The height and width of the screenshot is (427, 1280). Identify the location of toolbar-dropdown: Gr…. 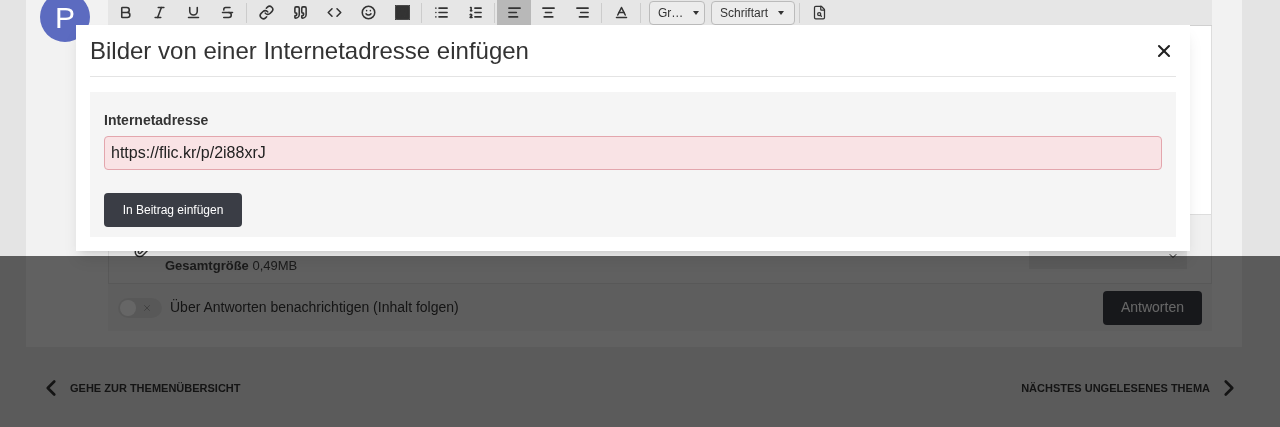
(677, 12).